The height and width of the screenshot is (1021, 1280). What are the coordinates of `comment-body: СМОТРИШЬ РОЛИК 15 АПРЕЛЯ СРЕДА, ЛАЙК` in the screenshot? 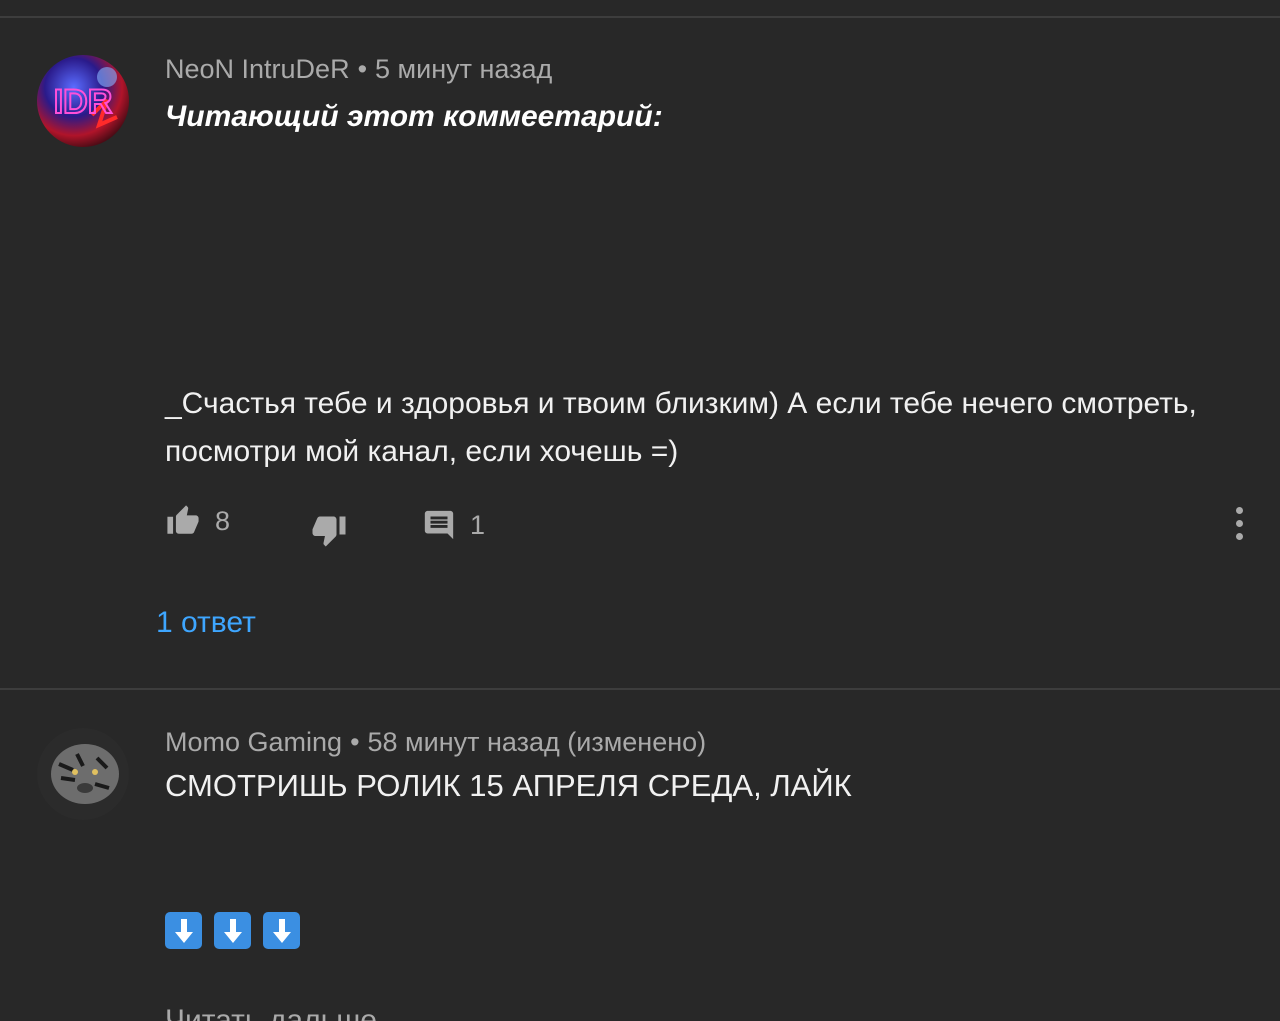 It's located at (508, 785).